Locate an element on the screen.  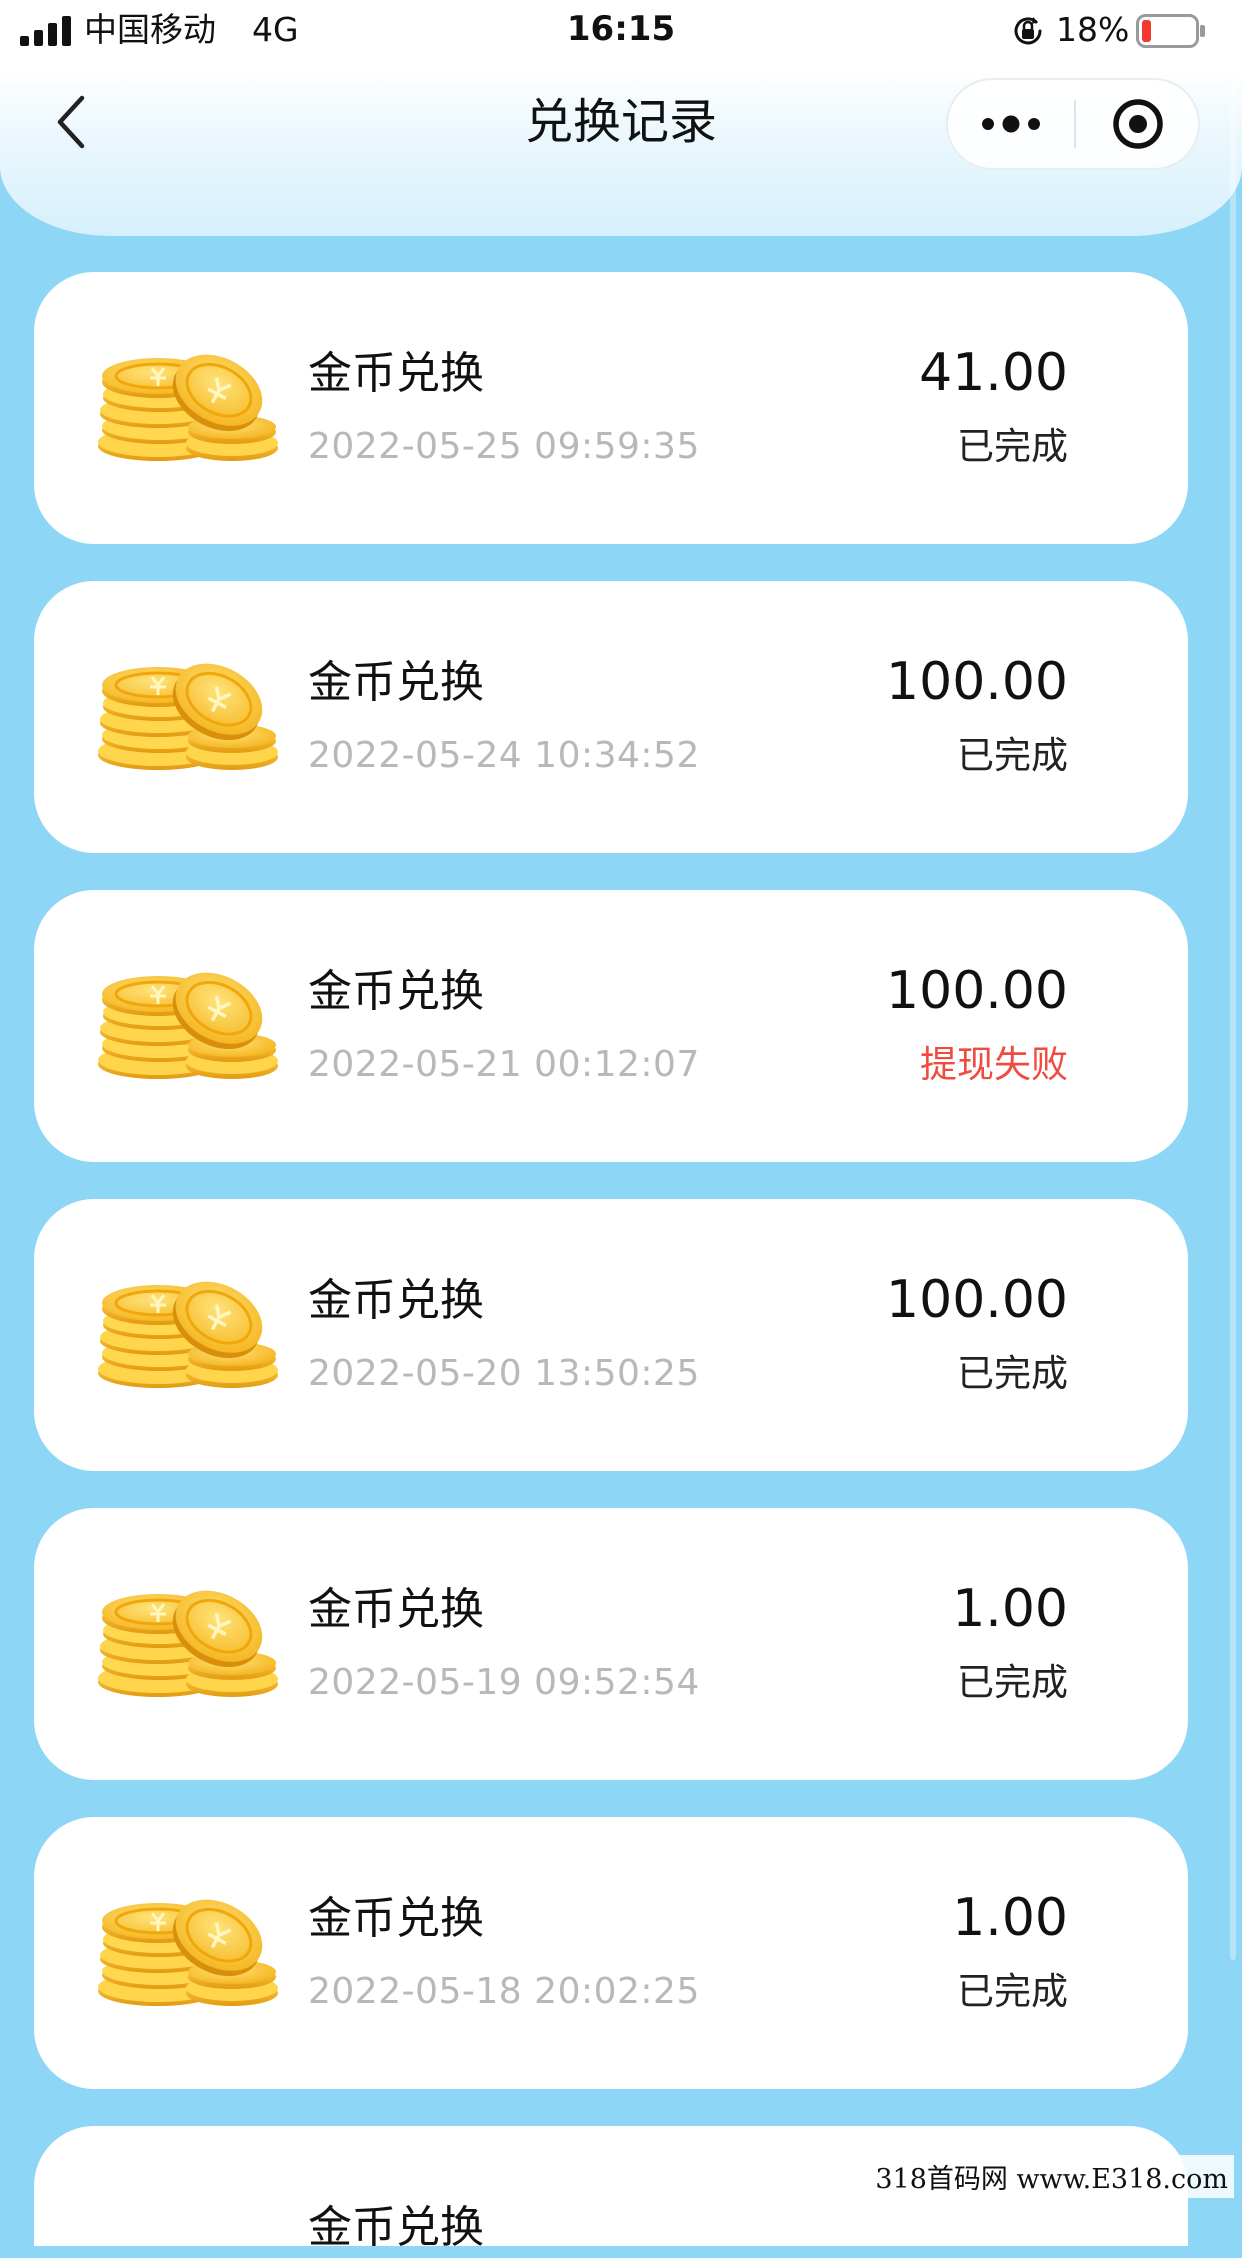
record-card: 金币兑换 2022-05-21 00:12:07 100.00 提现失败 is located at coordinates (611, 1026).